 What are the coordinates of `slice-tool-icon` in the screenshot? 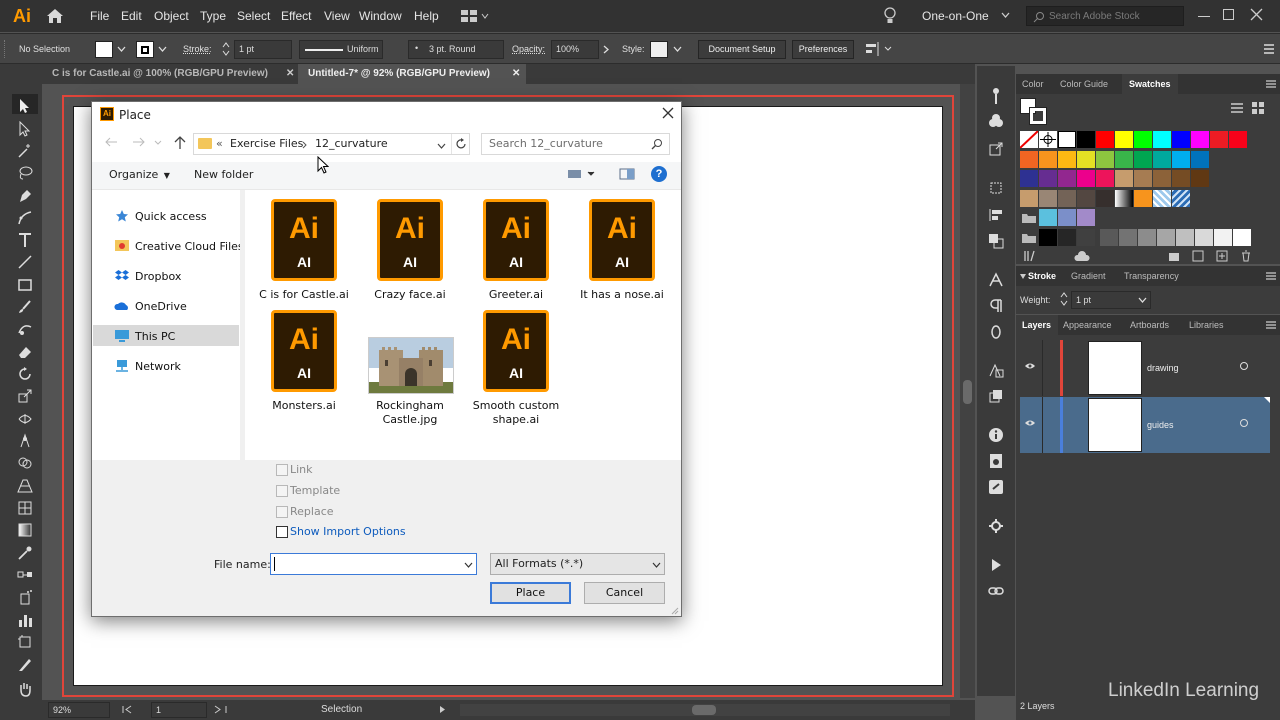 It's located at (25, 665).